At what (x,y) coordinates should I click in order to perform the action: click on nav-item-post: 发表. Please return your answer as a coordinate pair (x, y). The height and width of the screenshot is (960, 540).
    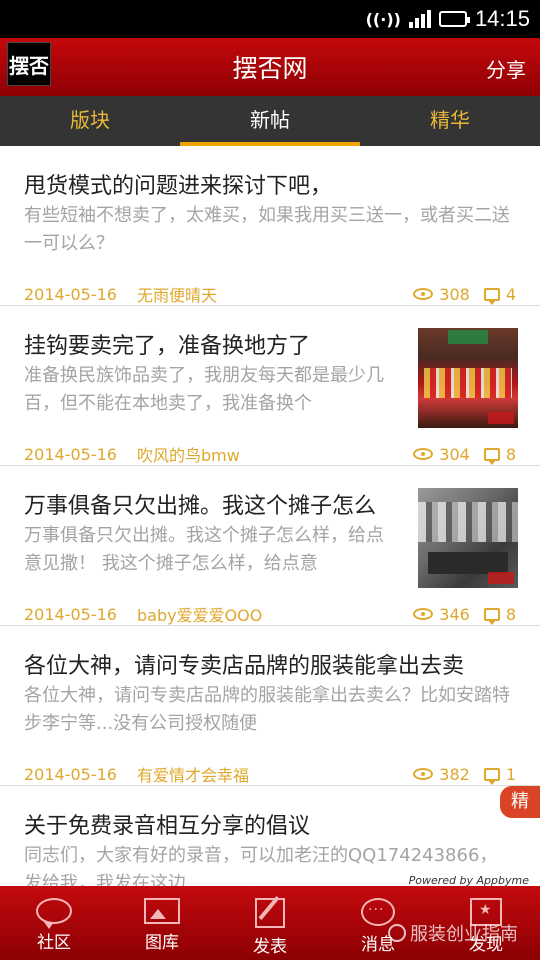
    Looking at the image, I should click on (270, 923).